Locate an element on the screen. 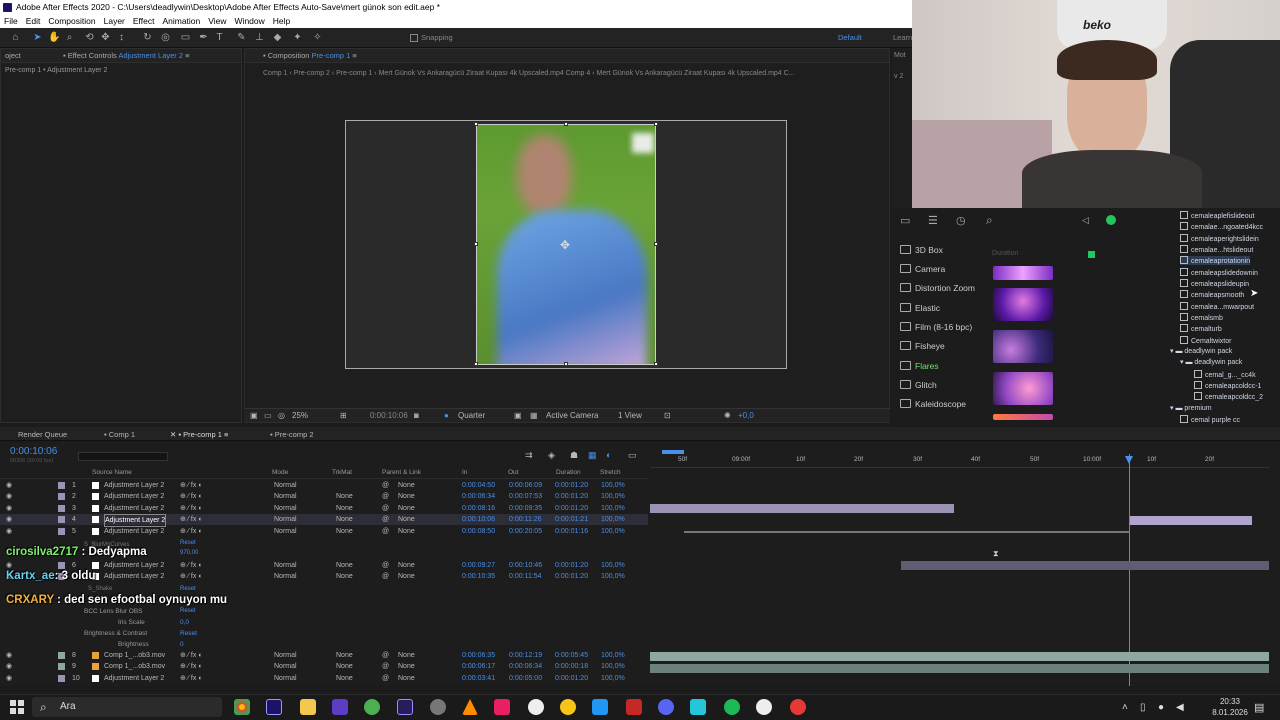 This screenshot has height=720, width=1280. layer-in: 0:00:03:41 is located at coordinates (478, 678).